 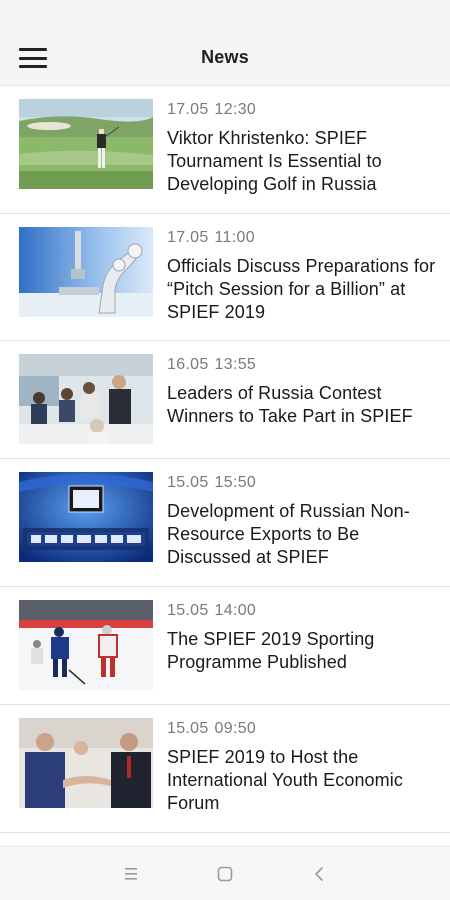 What do you see at coordinates (235, 610) in the screenshot?
I see `news-time: 14:00` at bounding box center [235, 610].